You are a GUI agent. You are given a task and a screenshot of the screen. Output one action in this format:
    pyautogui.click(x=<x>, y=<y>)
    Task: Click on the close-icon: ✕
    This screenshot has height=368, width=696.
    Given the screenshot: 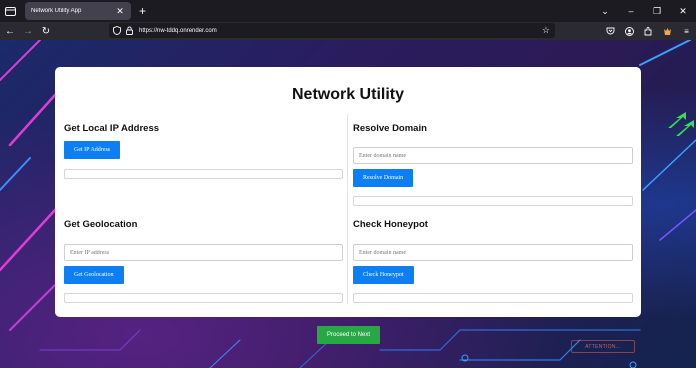 What is the action you would take?
    pyautogui.click(x=120, y=11)
    